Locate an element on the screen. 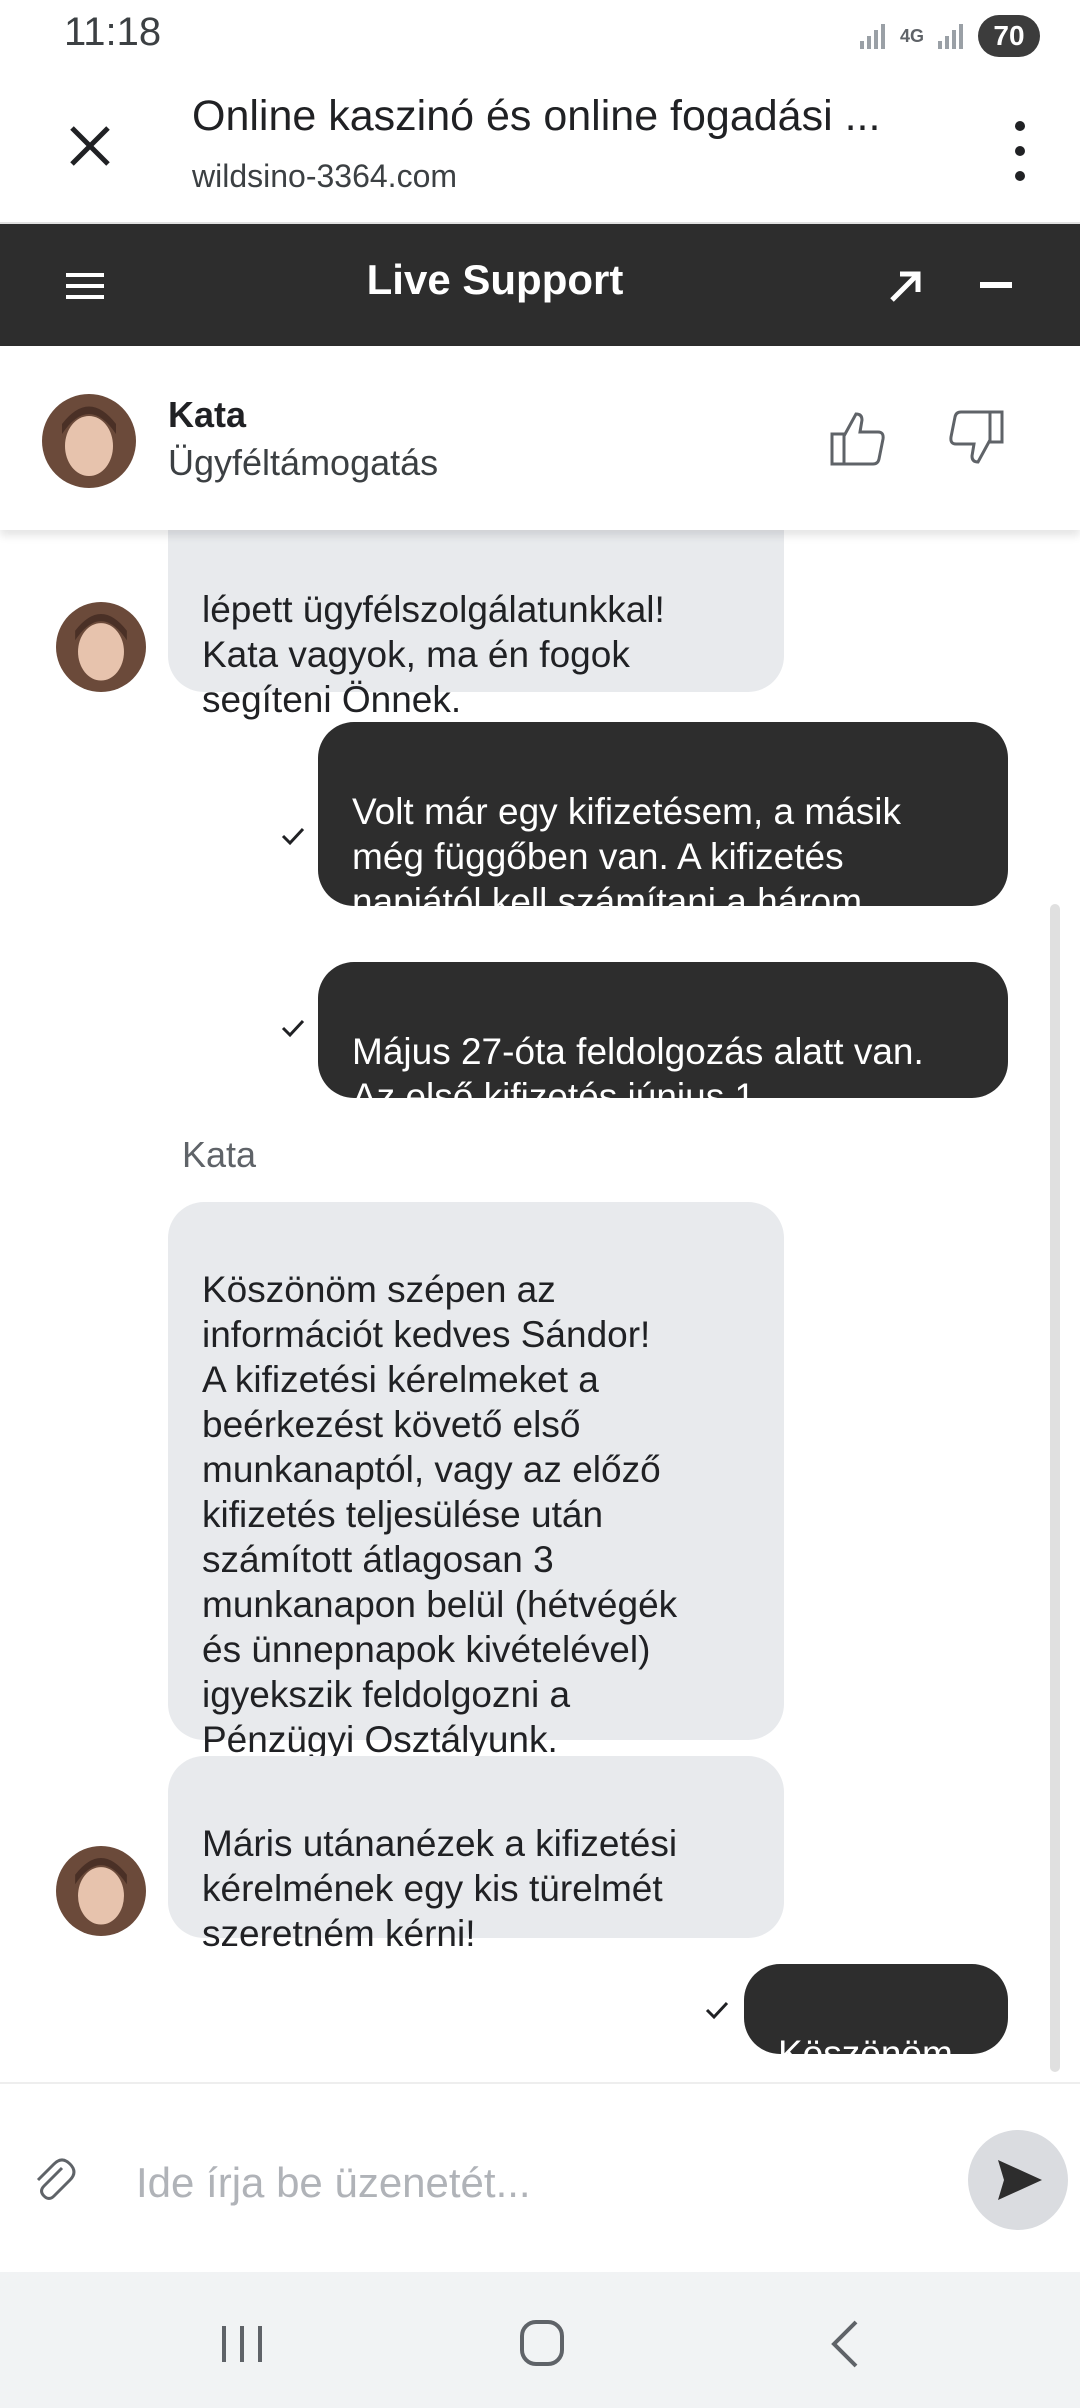  sender-name: Kata is located at coordinates (219, 1154).